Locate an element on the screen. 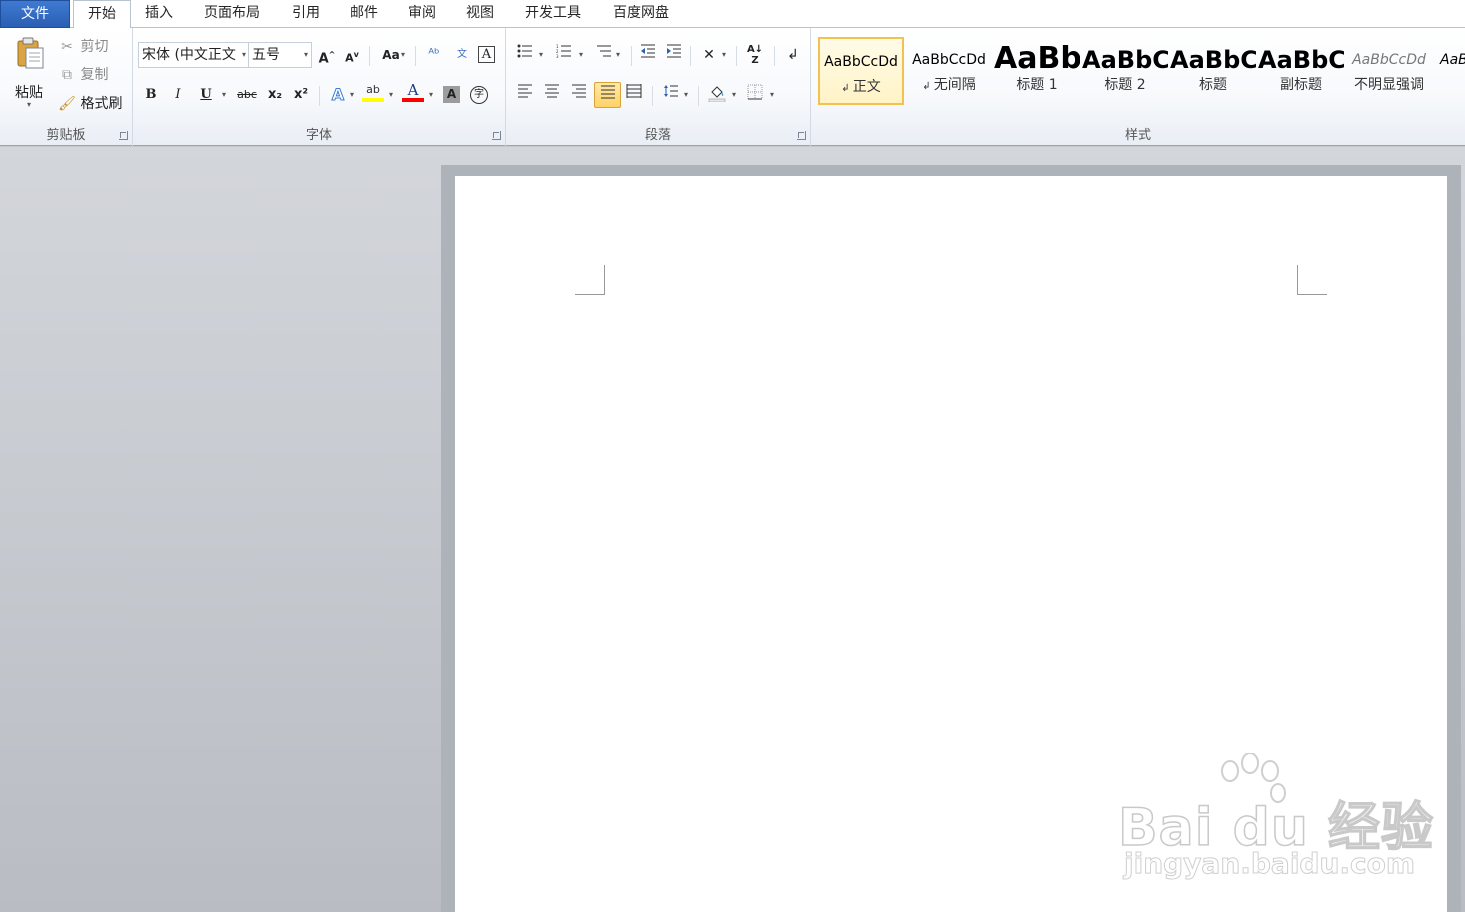 This screenshot has width=1465, height=912. superscript-button: x² is located at coordinates (301, 95).